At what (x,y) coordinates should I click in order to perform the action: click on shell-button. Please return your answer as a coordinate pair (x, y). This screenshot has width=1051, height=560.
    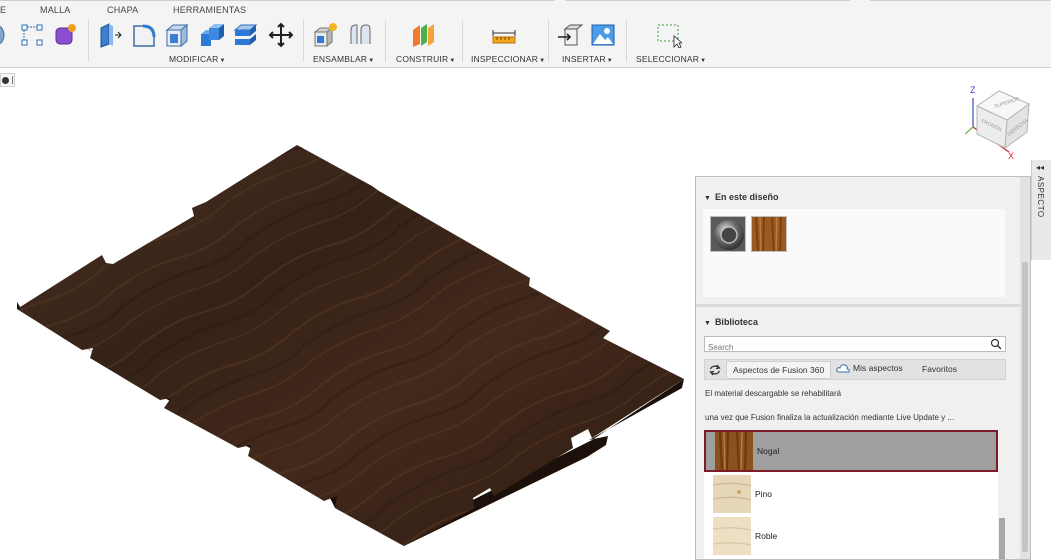
    Looking at the image, I should click on (177, 35).